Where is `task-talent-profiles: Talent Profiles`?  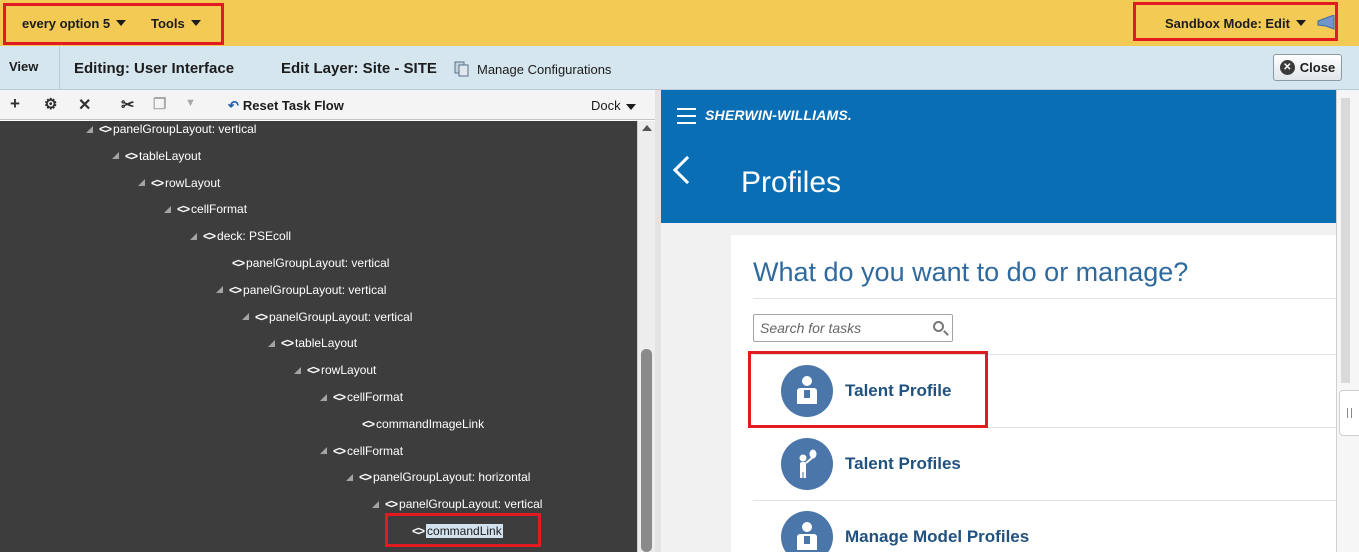 task-talent-profiles: Talent Profiles is located at coordinates (1044, 463).